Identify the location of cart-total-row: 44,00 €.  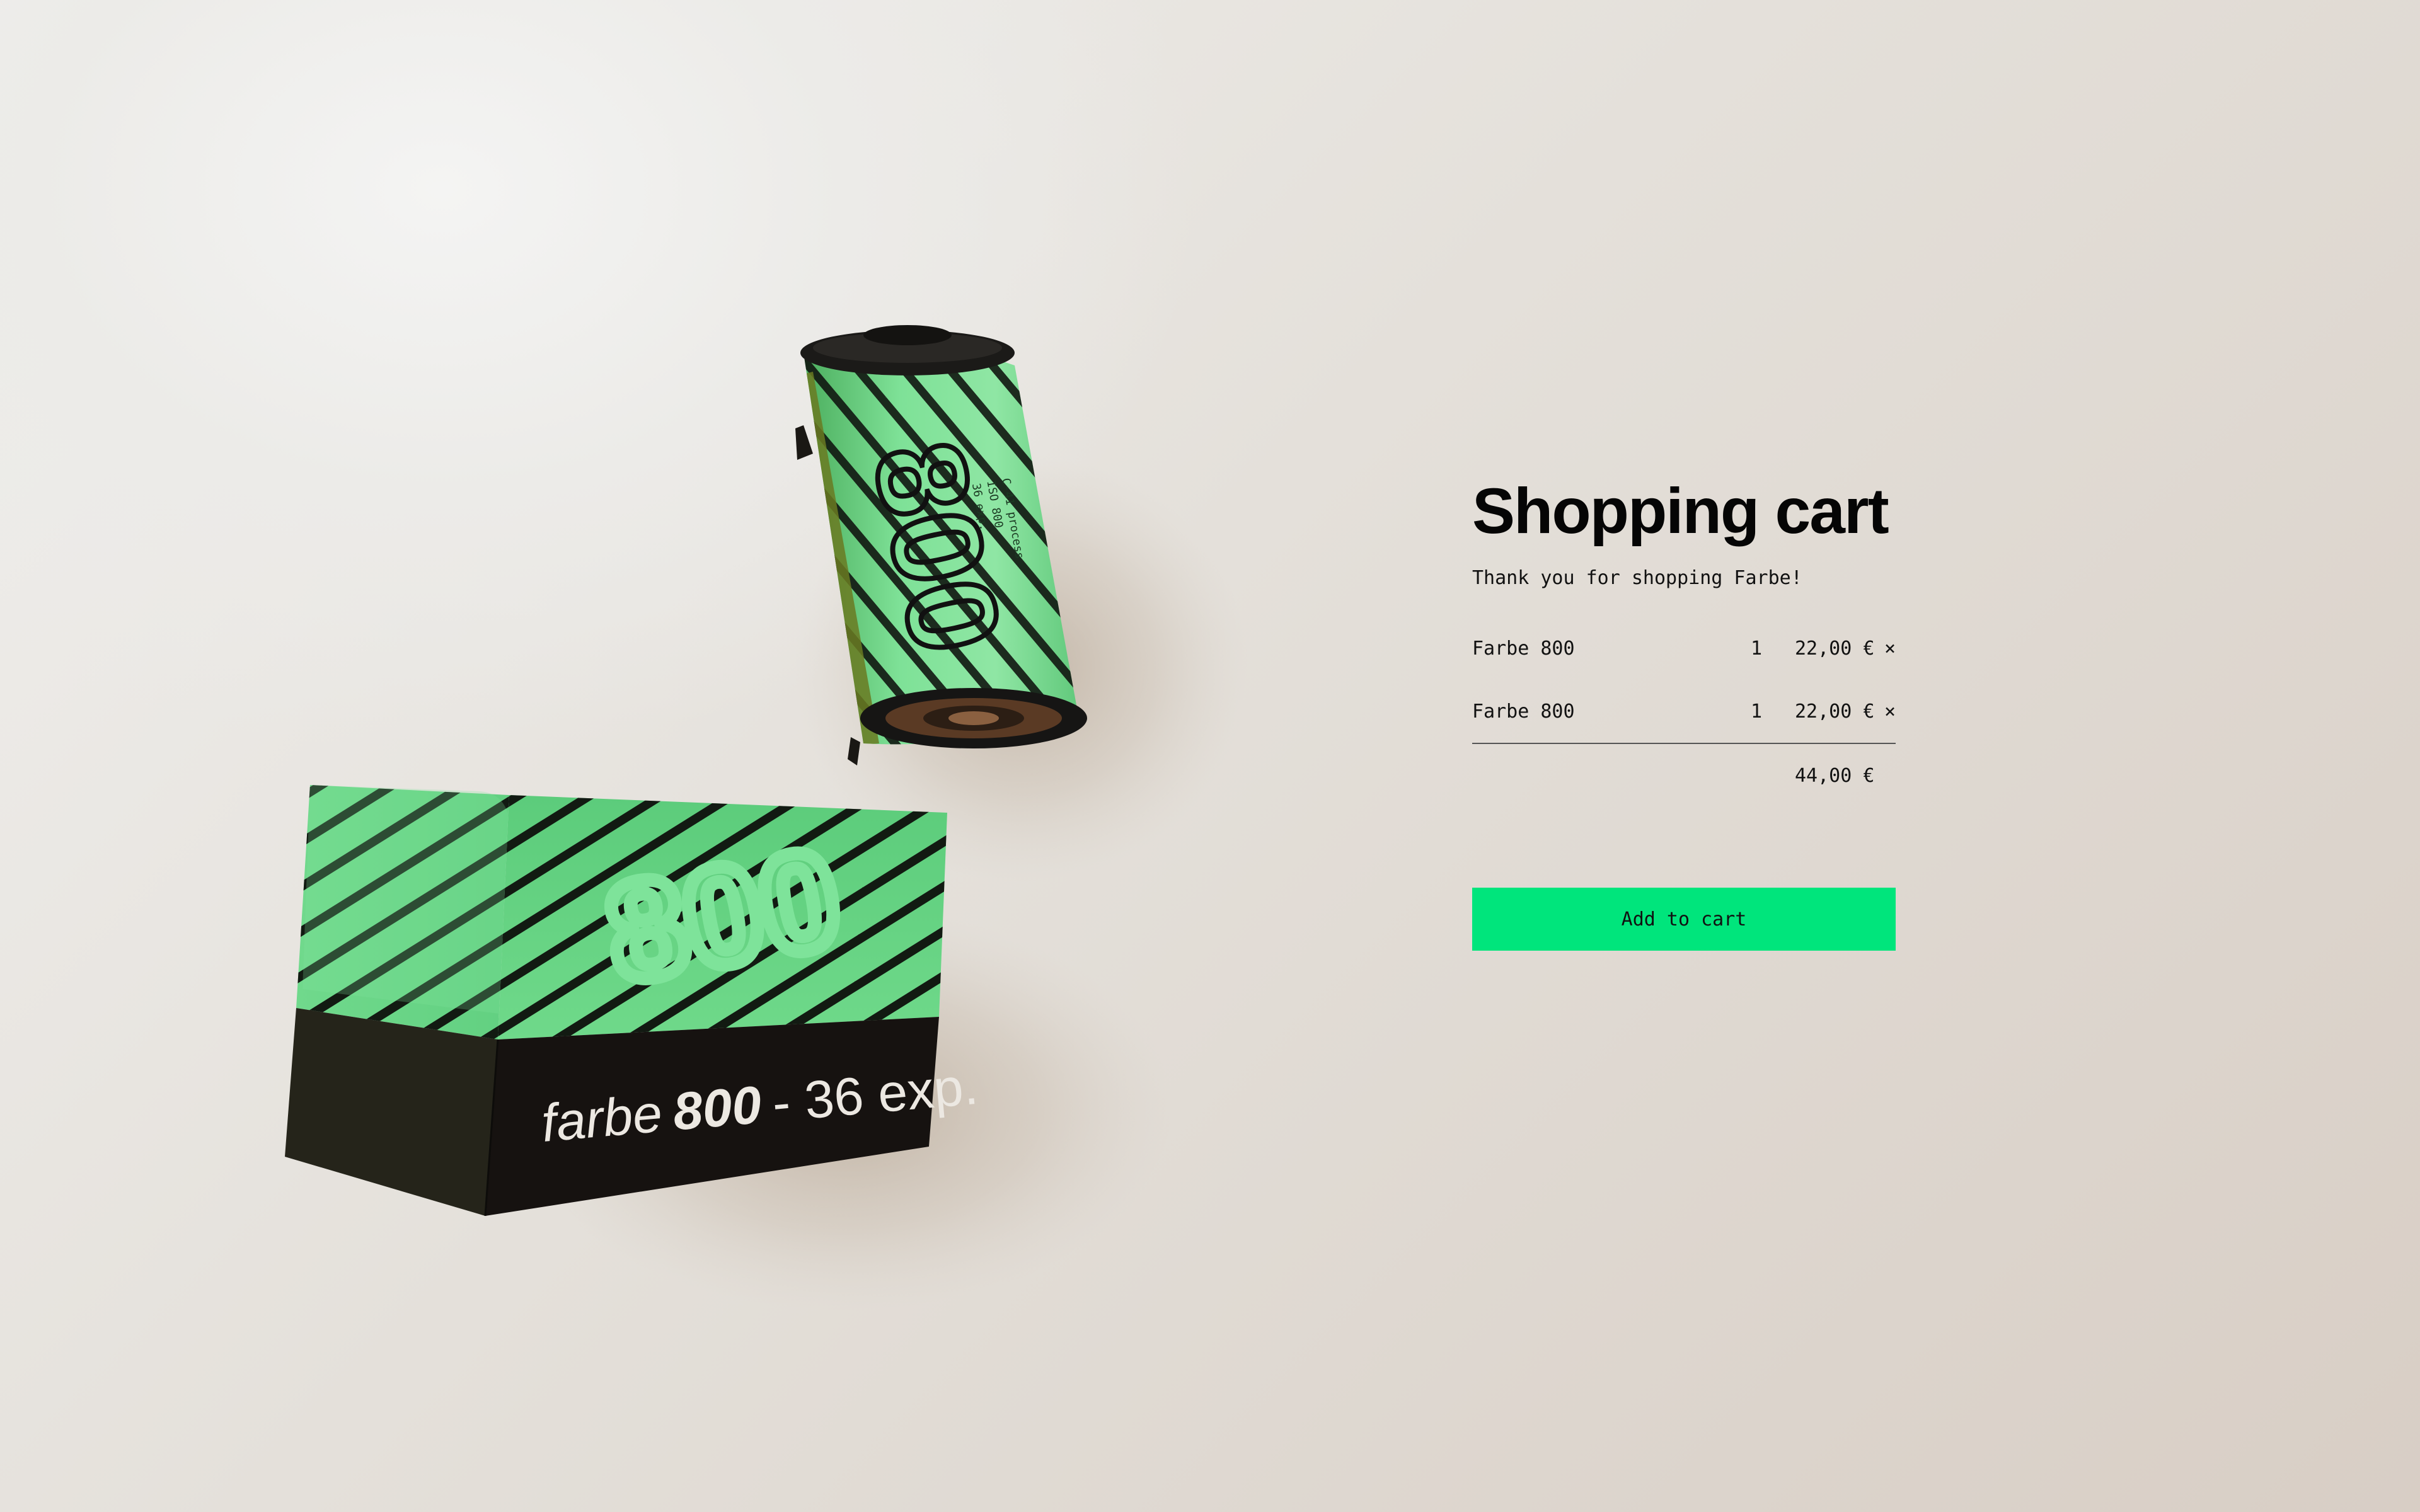
(1684, 775).